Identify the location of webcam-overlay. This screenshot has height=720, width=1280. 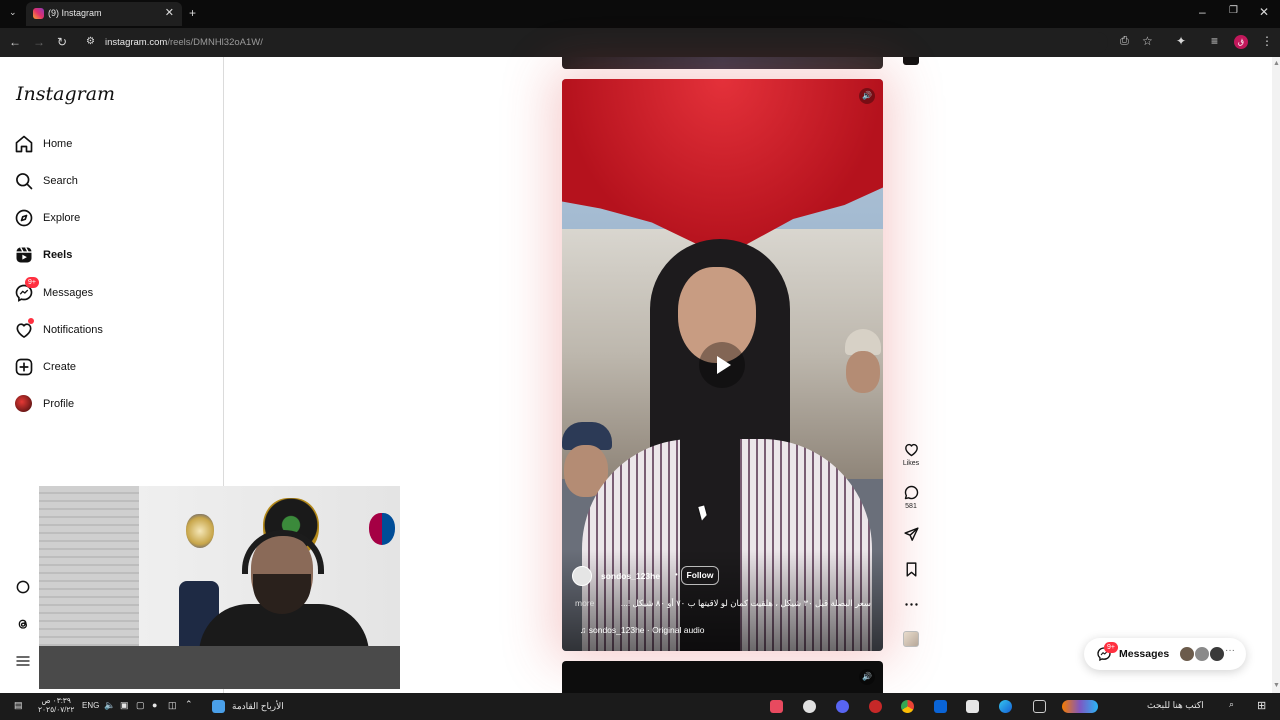
(219, 587).